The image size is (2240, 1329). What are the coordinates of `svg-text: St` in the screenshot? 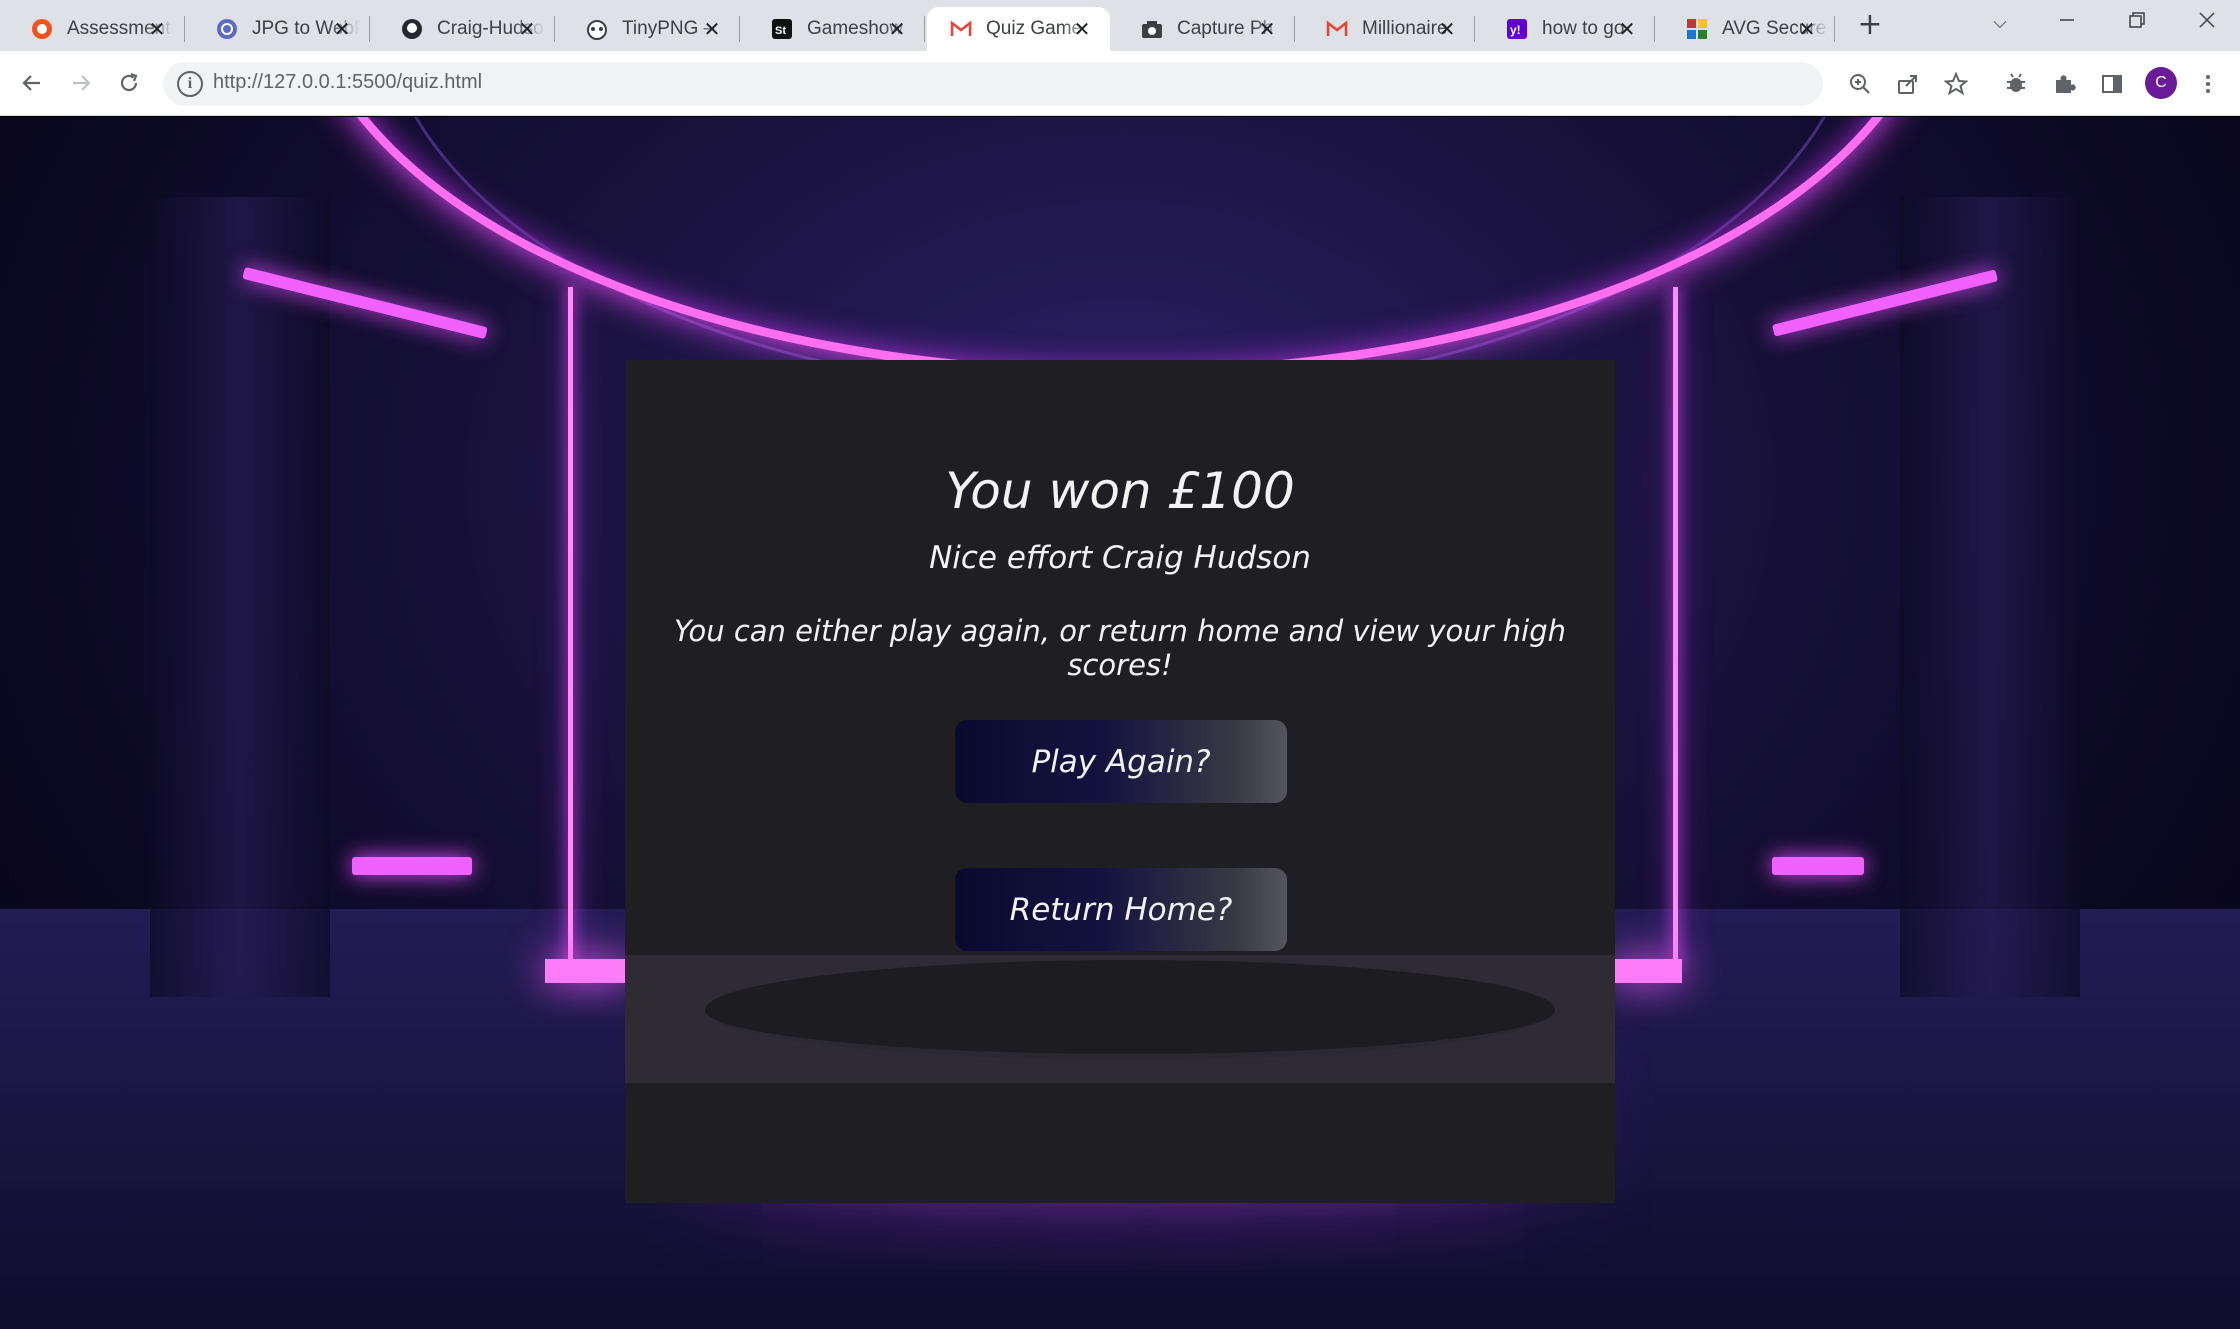 It's located at (780, 31).